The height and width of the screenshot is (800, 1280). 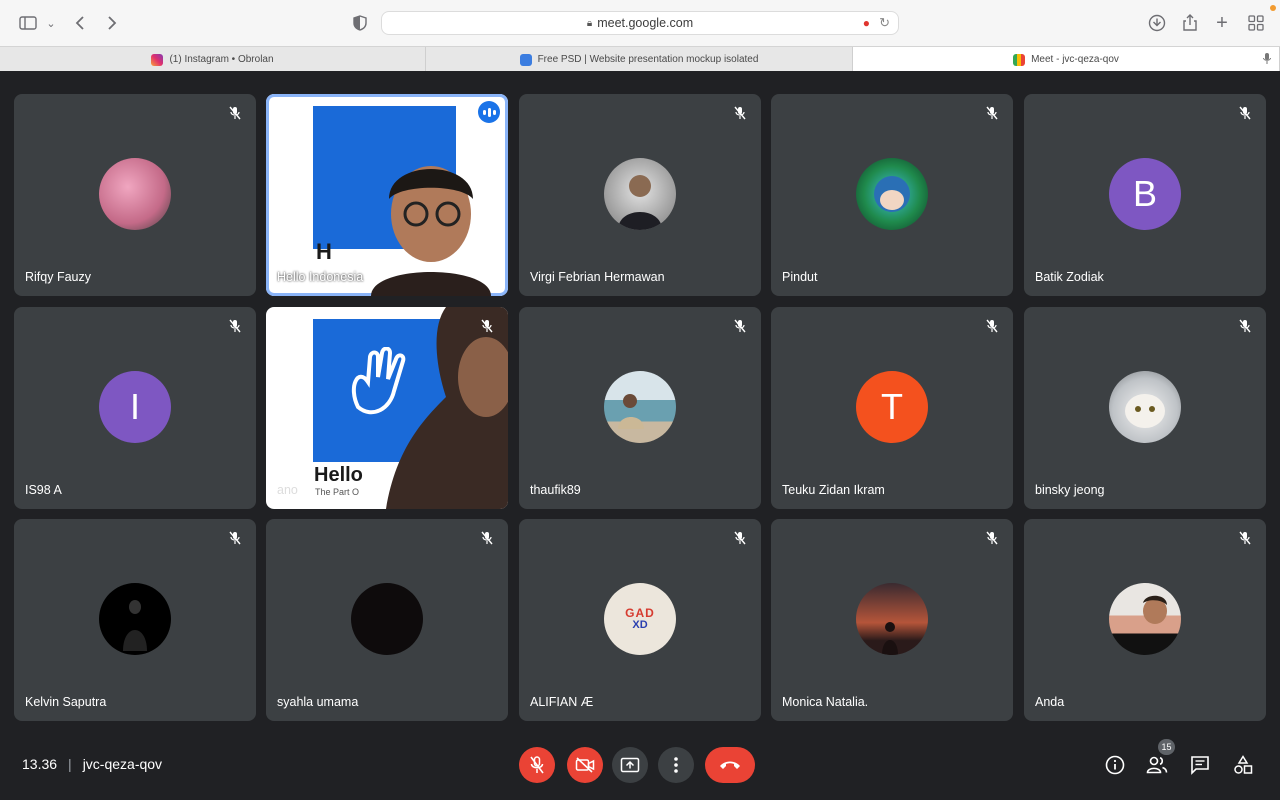 I want to click on meeting-details-button, so click(x=1115, y=765).